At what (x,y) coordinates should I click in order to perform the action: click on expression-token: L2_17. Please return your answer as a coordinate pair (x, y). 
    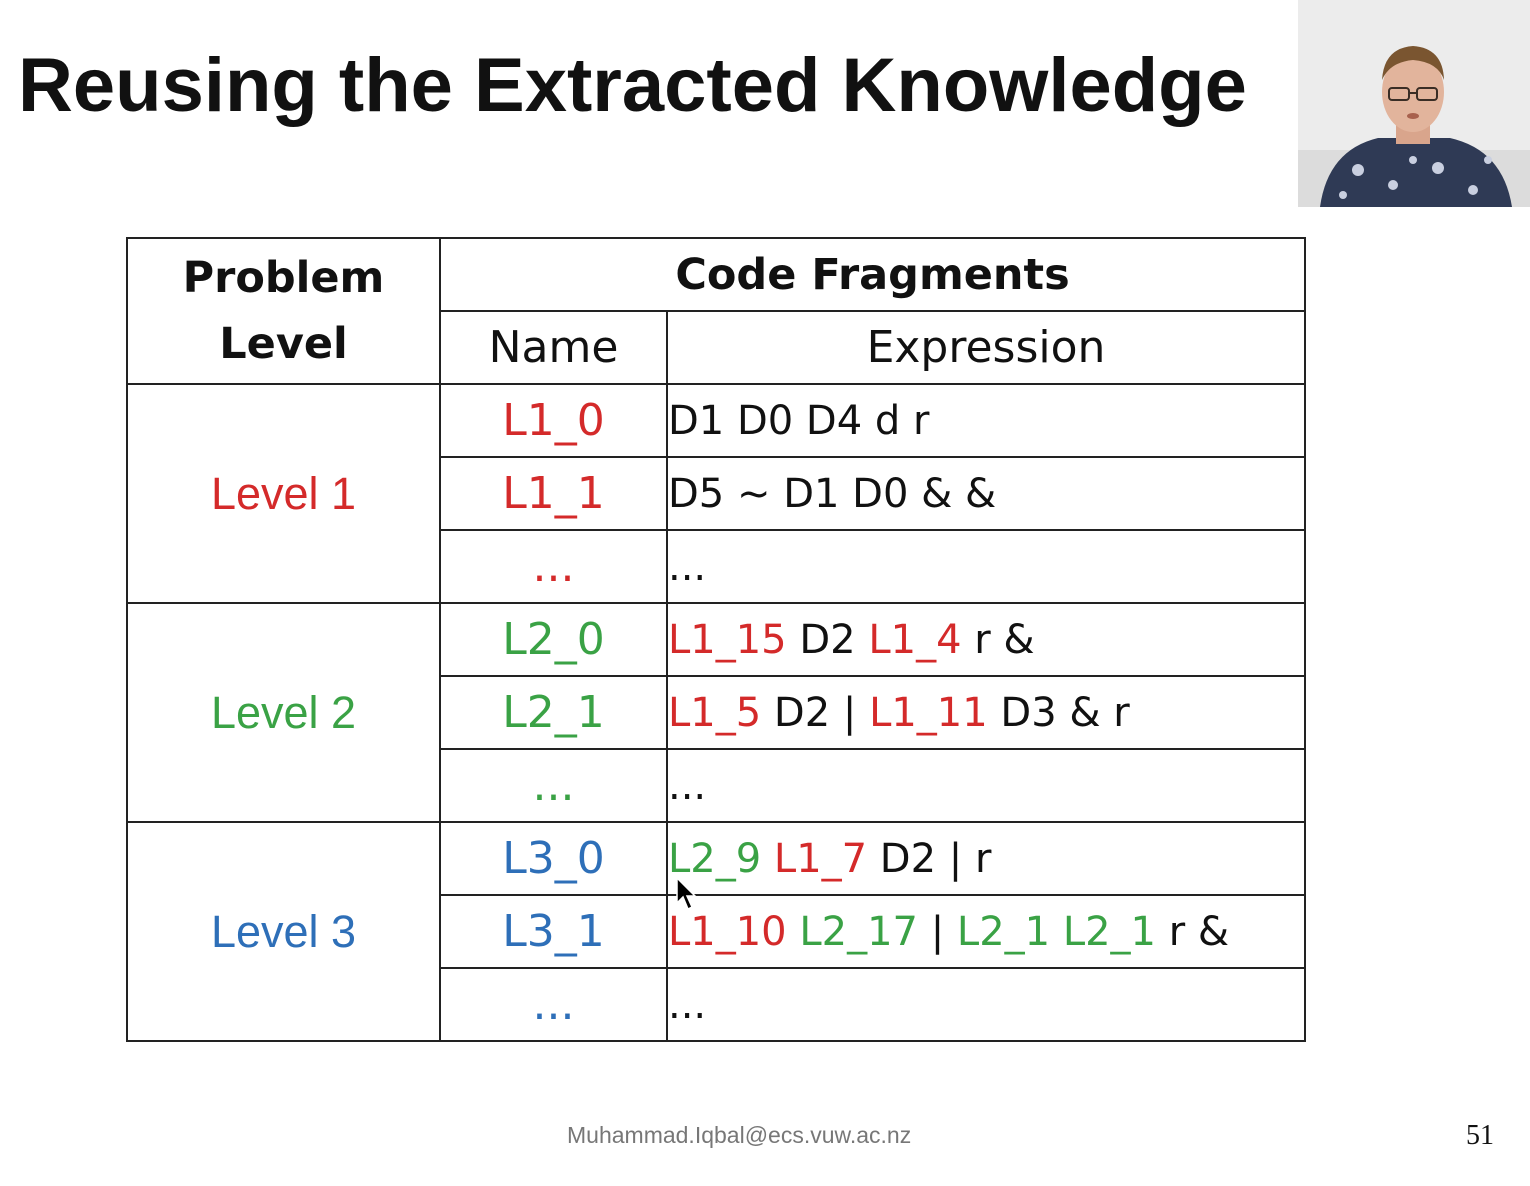
    Looking at the image, I should click on (858, 931).